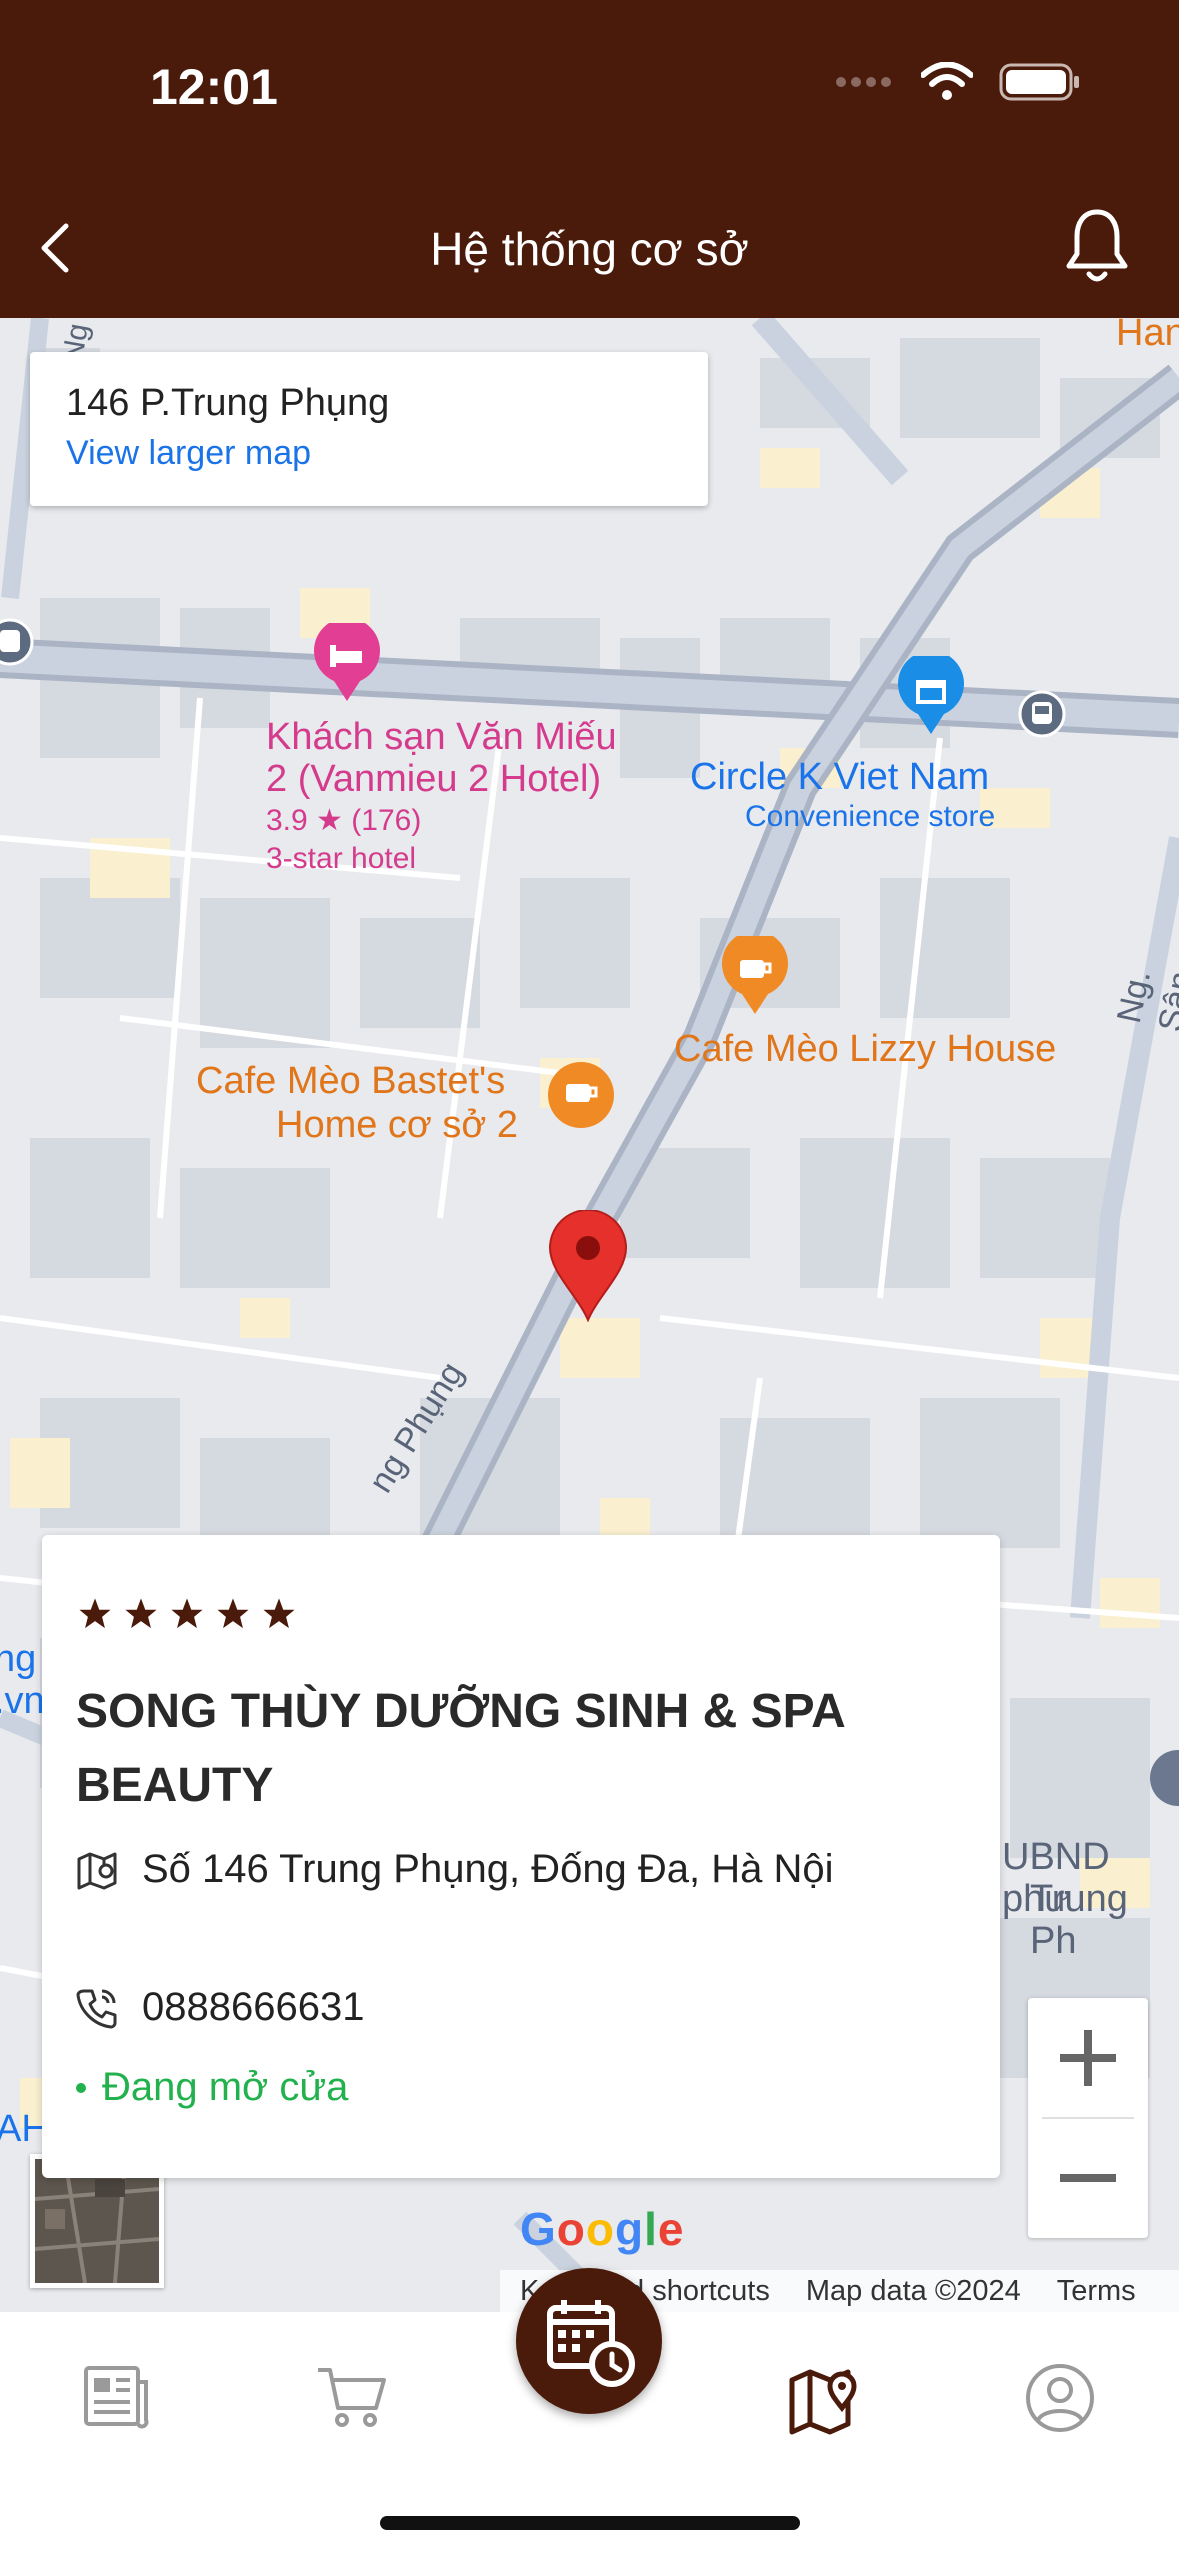  I want to click on calendar-clock-icon, so click(591, 2343).